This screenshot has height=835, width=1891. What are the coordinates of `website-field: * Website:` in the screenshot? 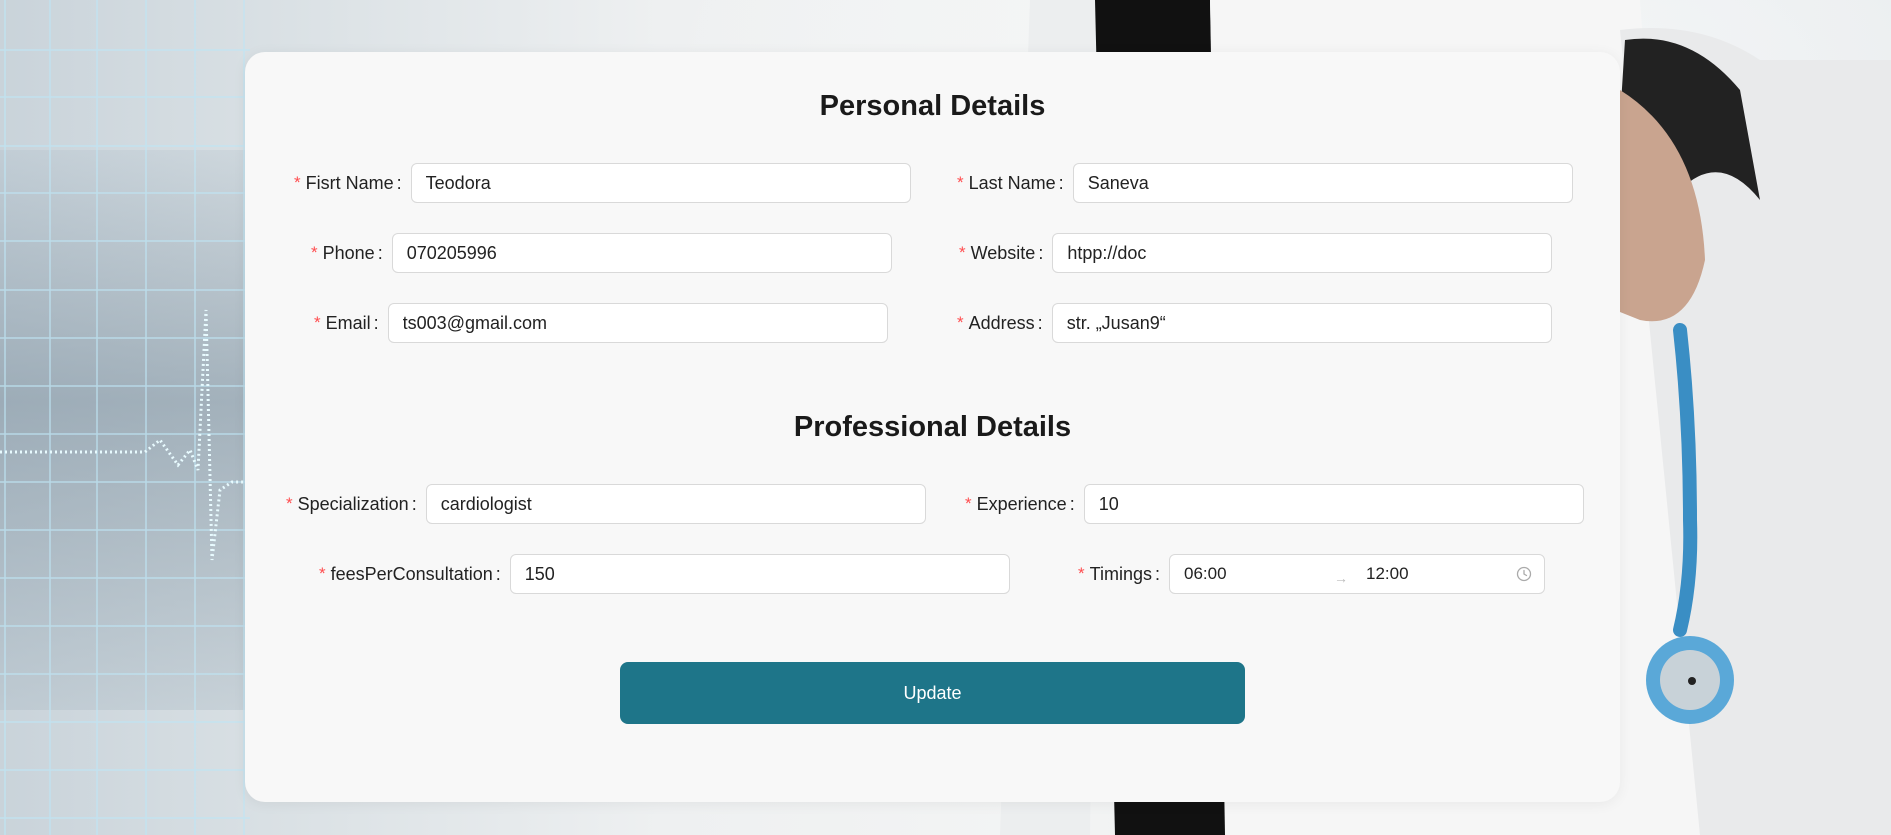 It's located at (1256, 253).